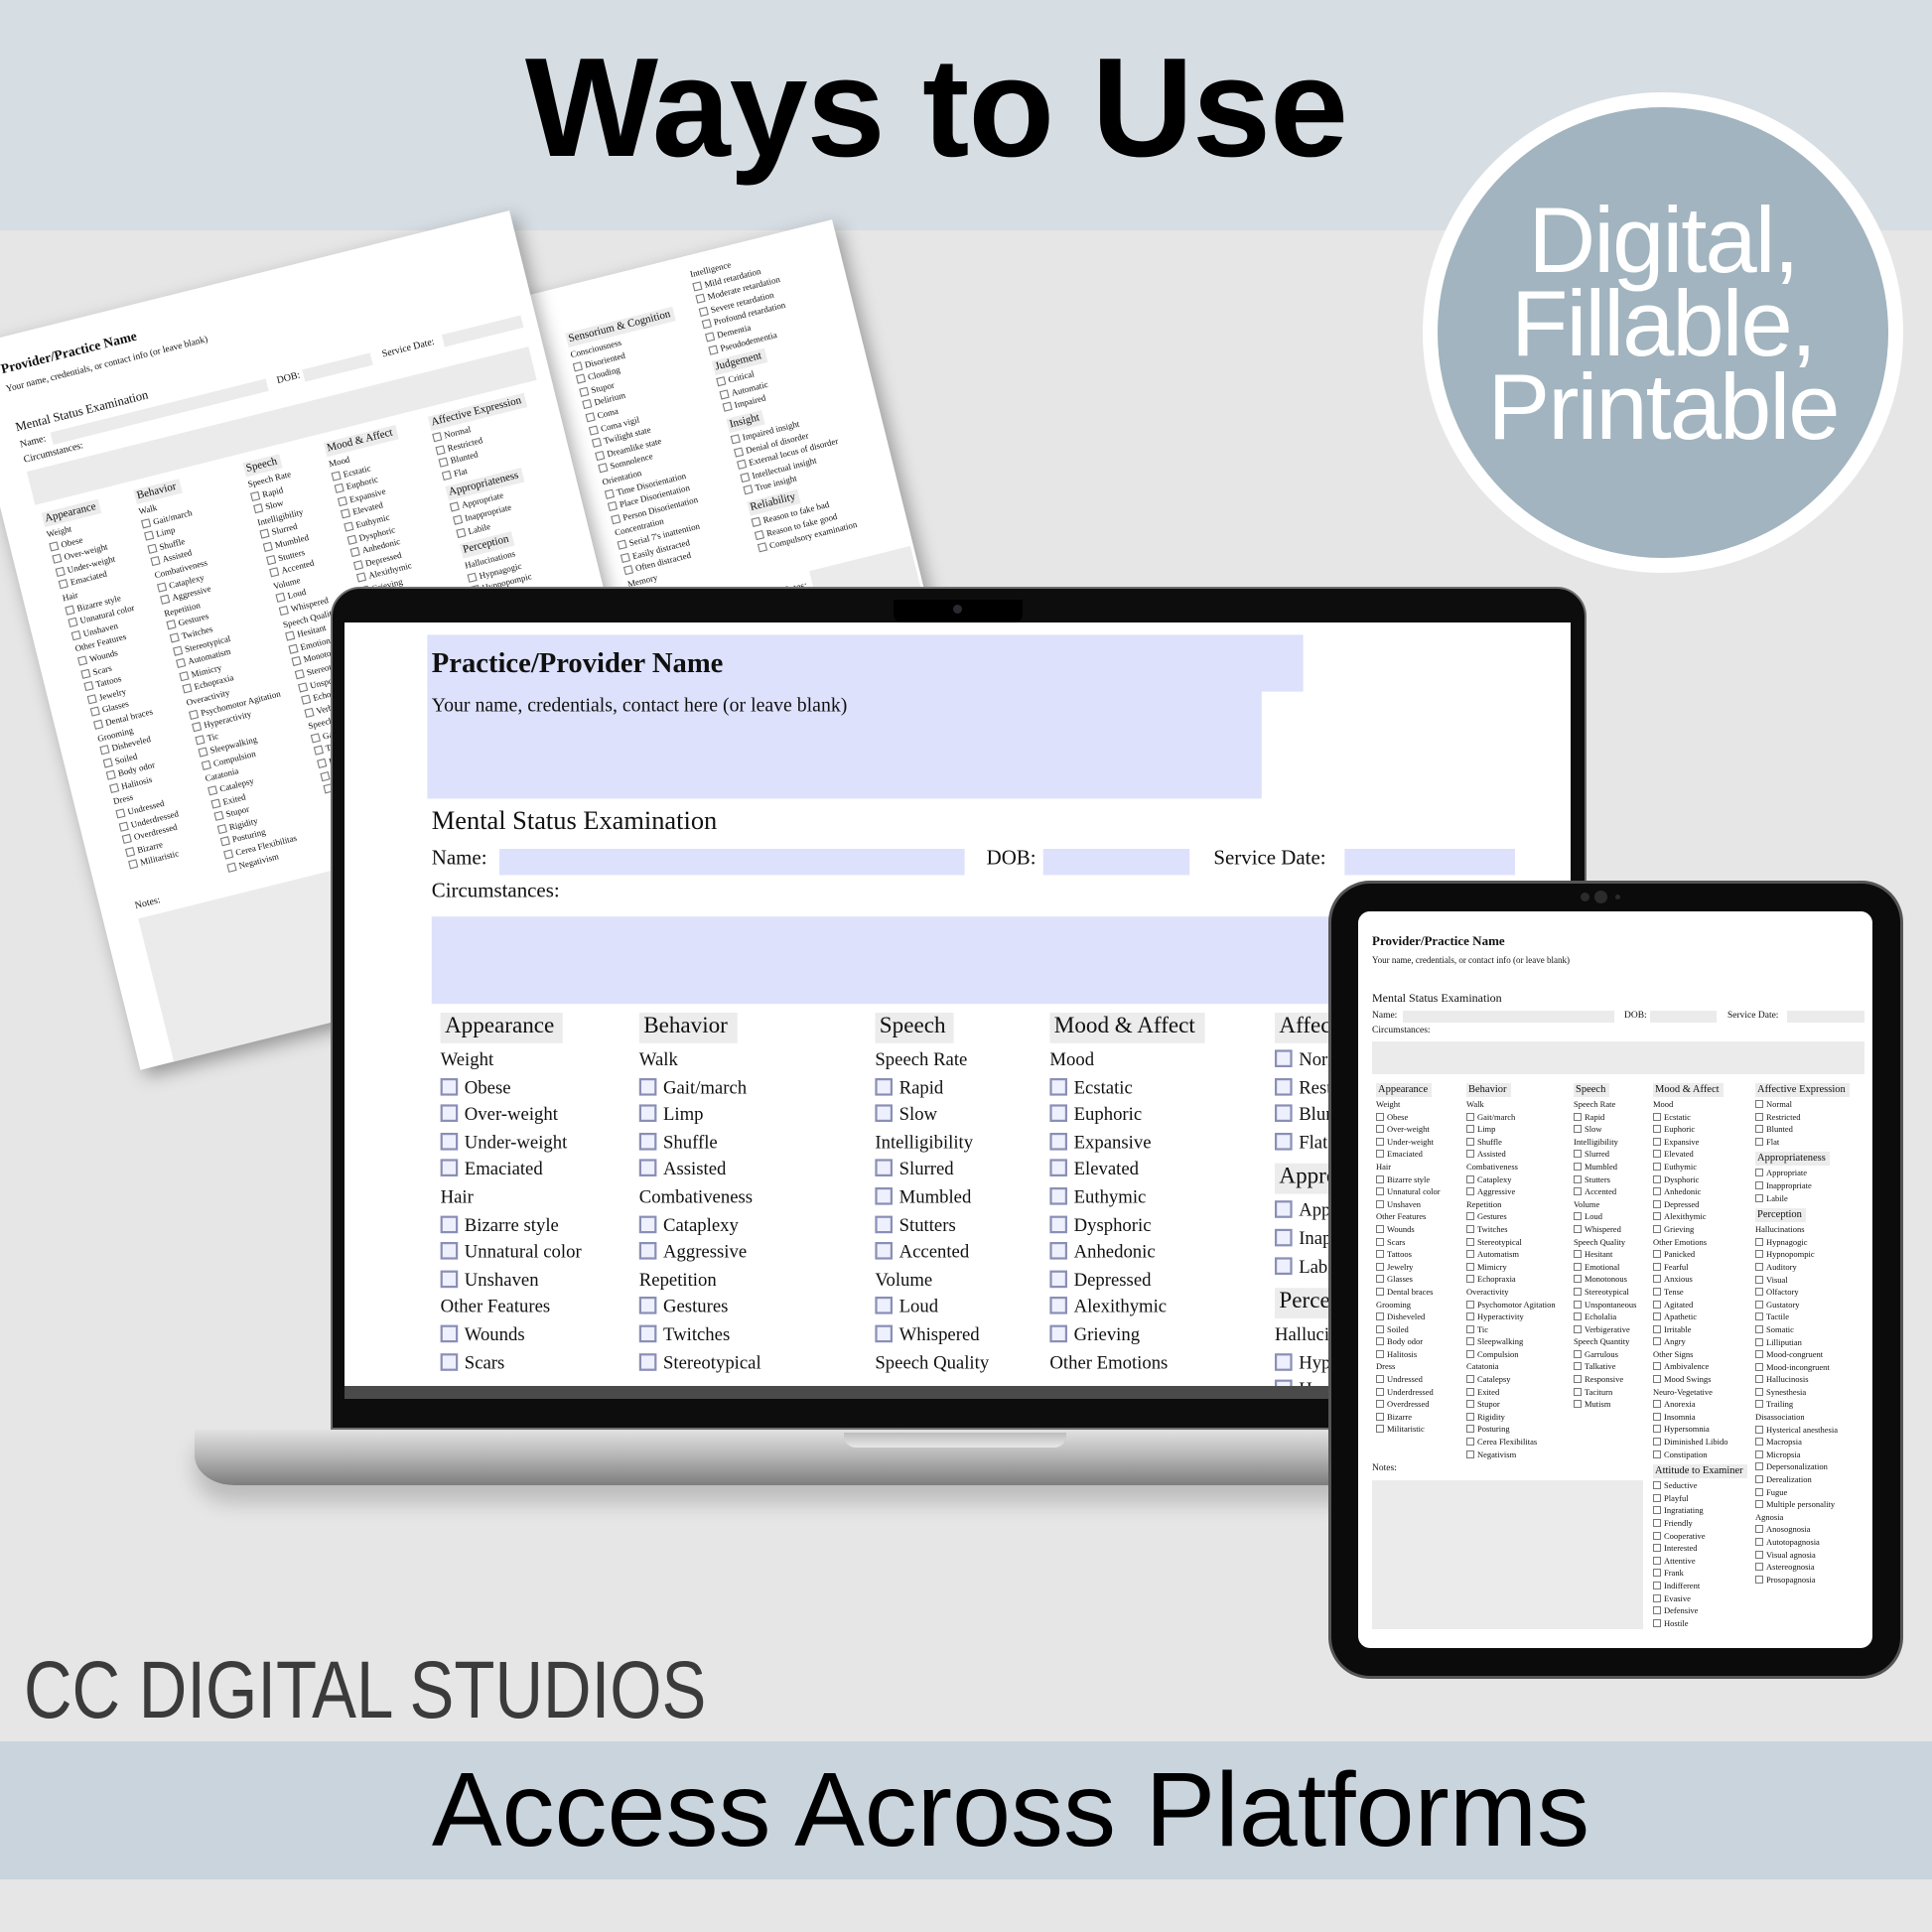  What do you see at coordinates (1525, 1379) in the screenshot?
I see `checkbox-item: Catalepsy` at bounding box center [1525, 1379].